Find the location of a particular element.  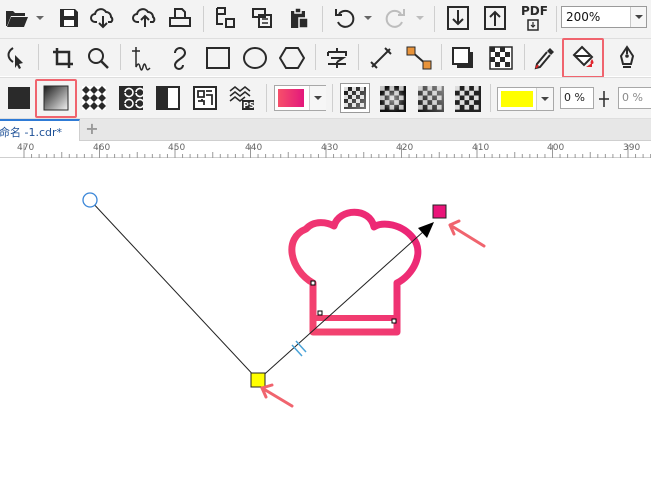

import-icon is located at coordinates (225, 17).